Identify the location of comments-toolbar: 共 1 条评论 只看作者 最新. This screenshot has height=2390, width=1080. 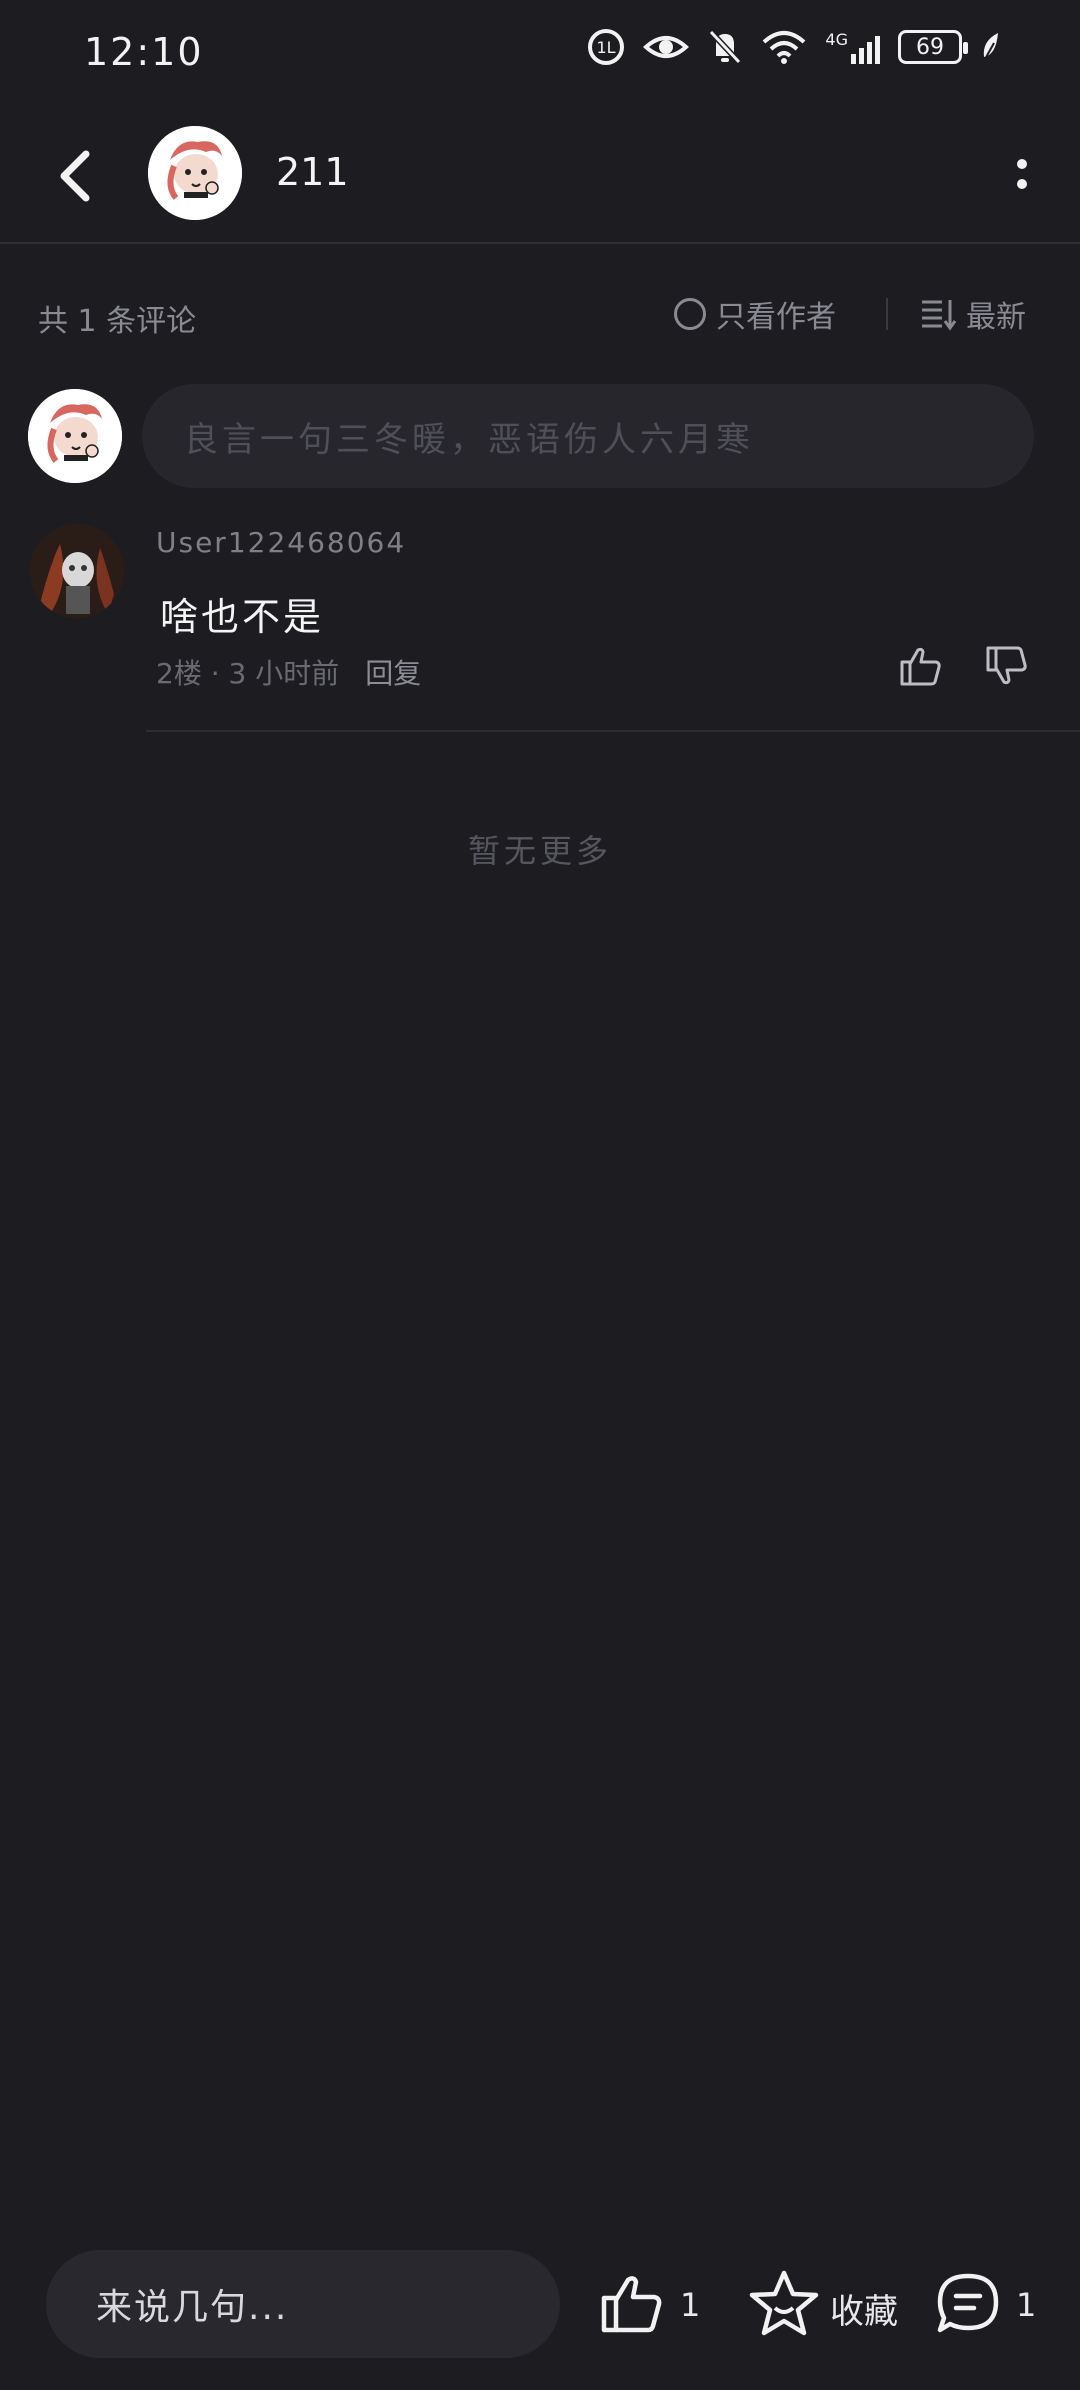
(540, 314).